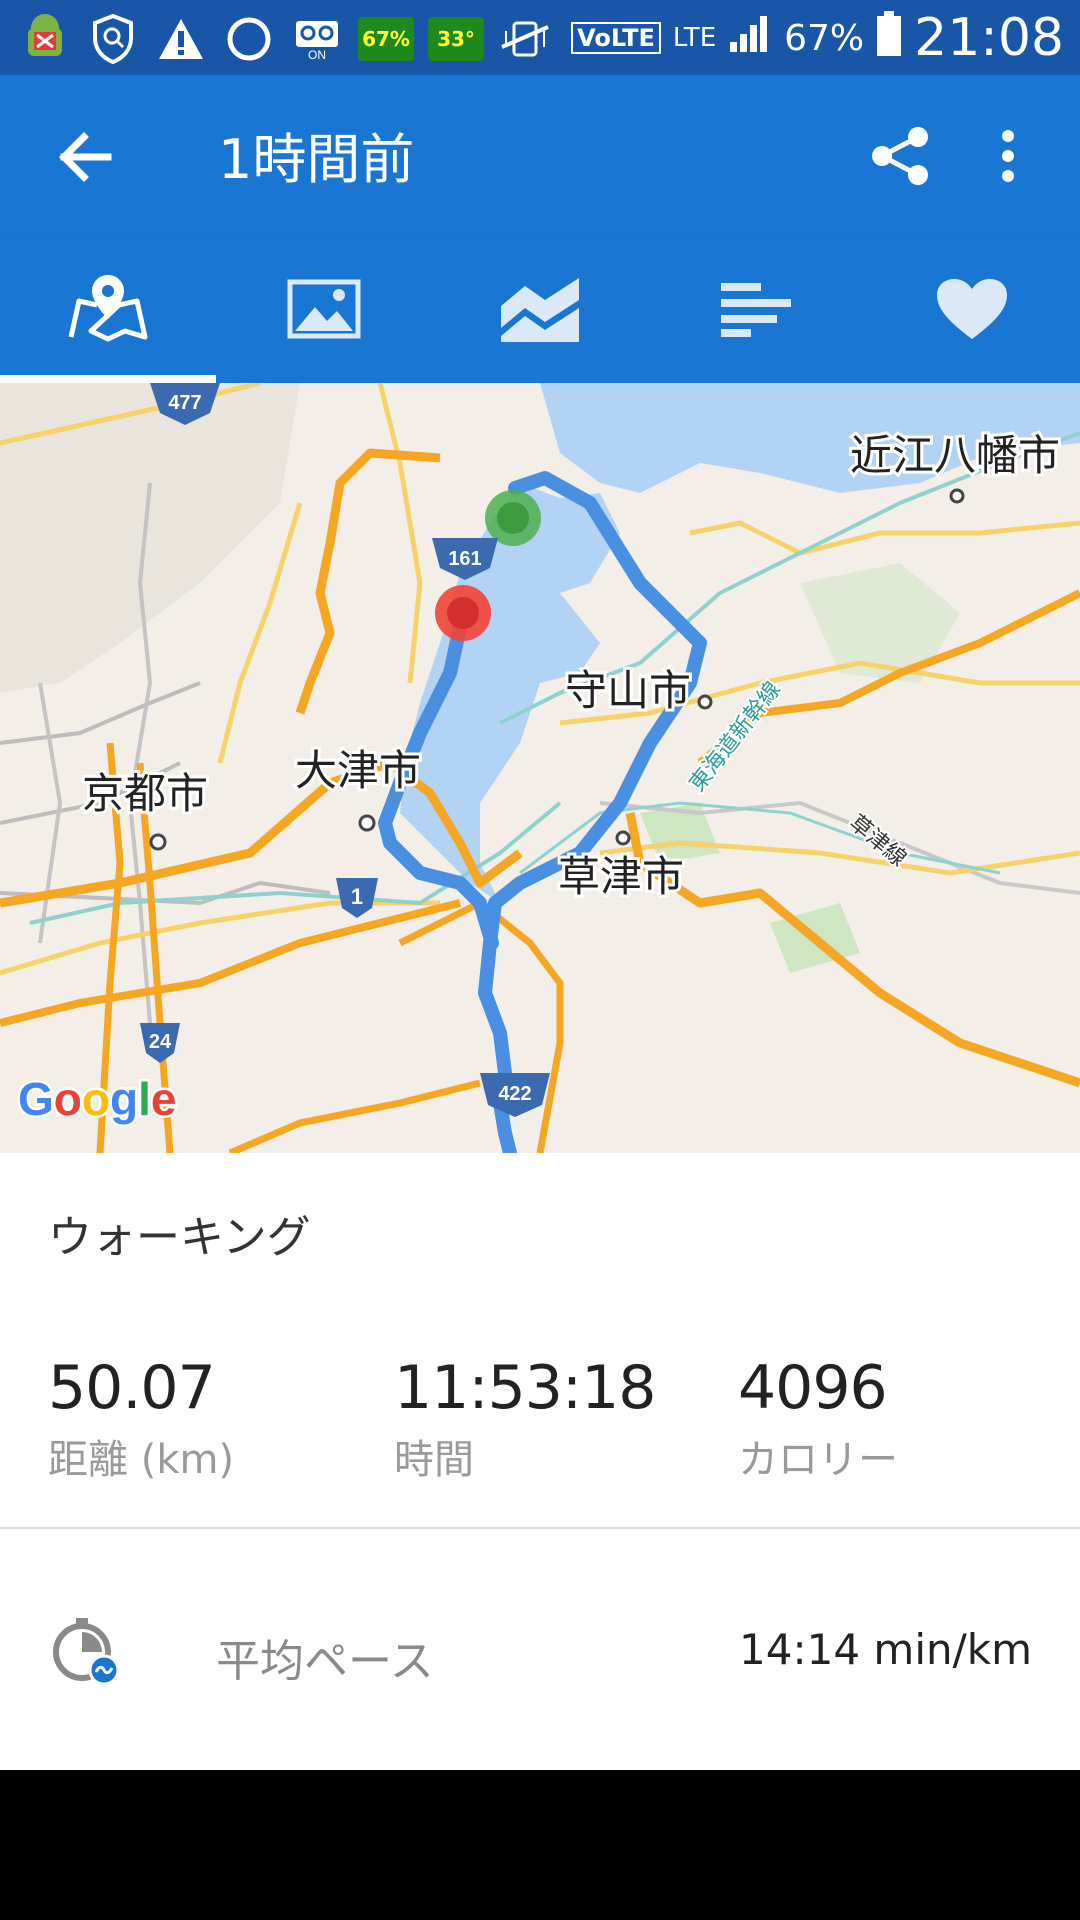 The width and height of the screenshot is (1080, 1920). I want to click on pace-row: 平均ペース 14:14 min/km, so click(540, 1649).